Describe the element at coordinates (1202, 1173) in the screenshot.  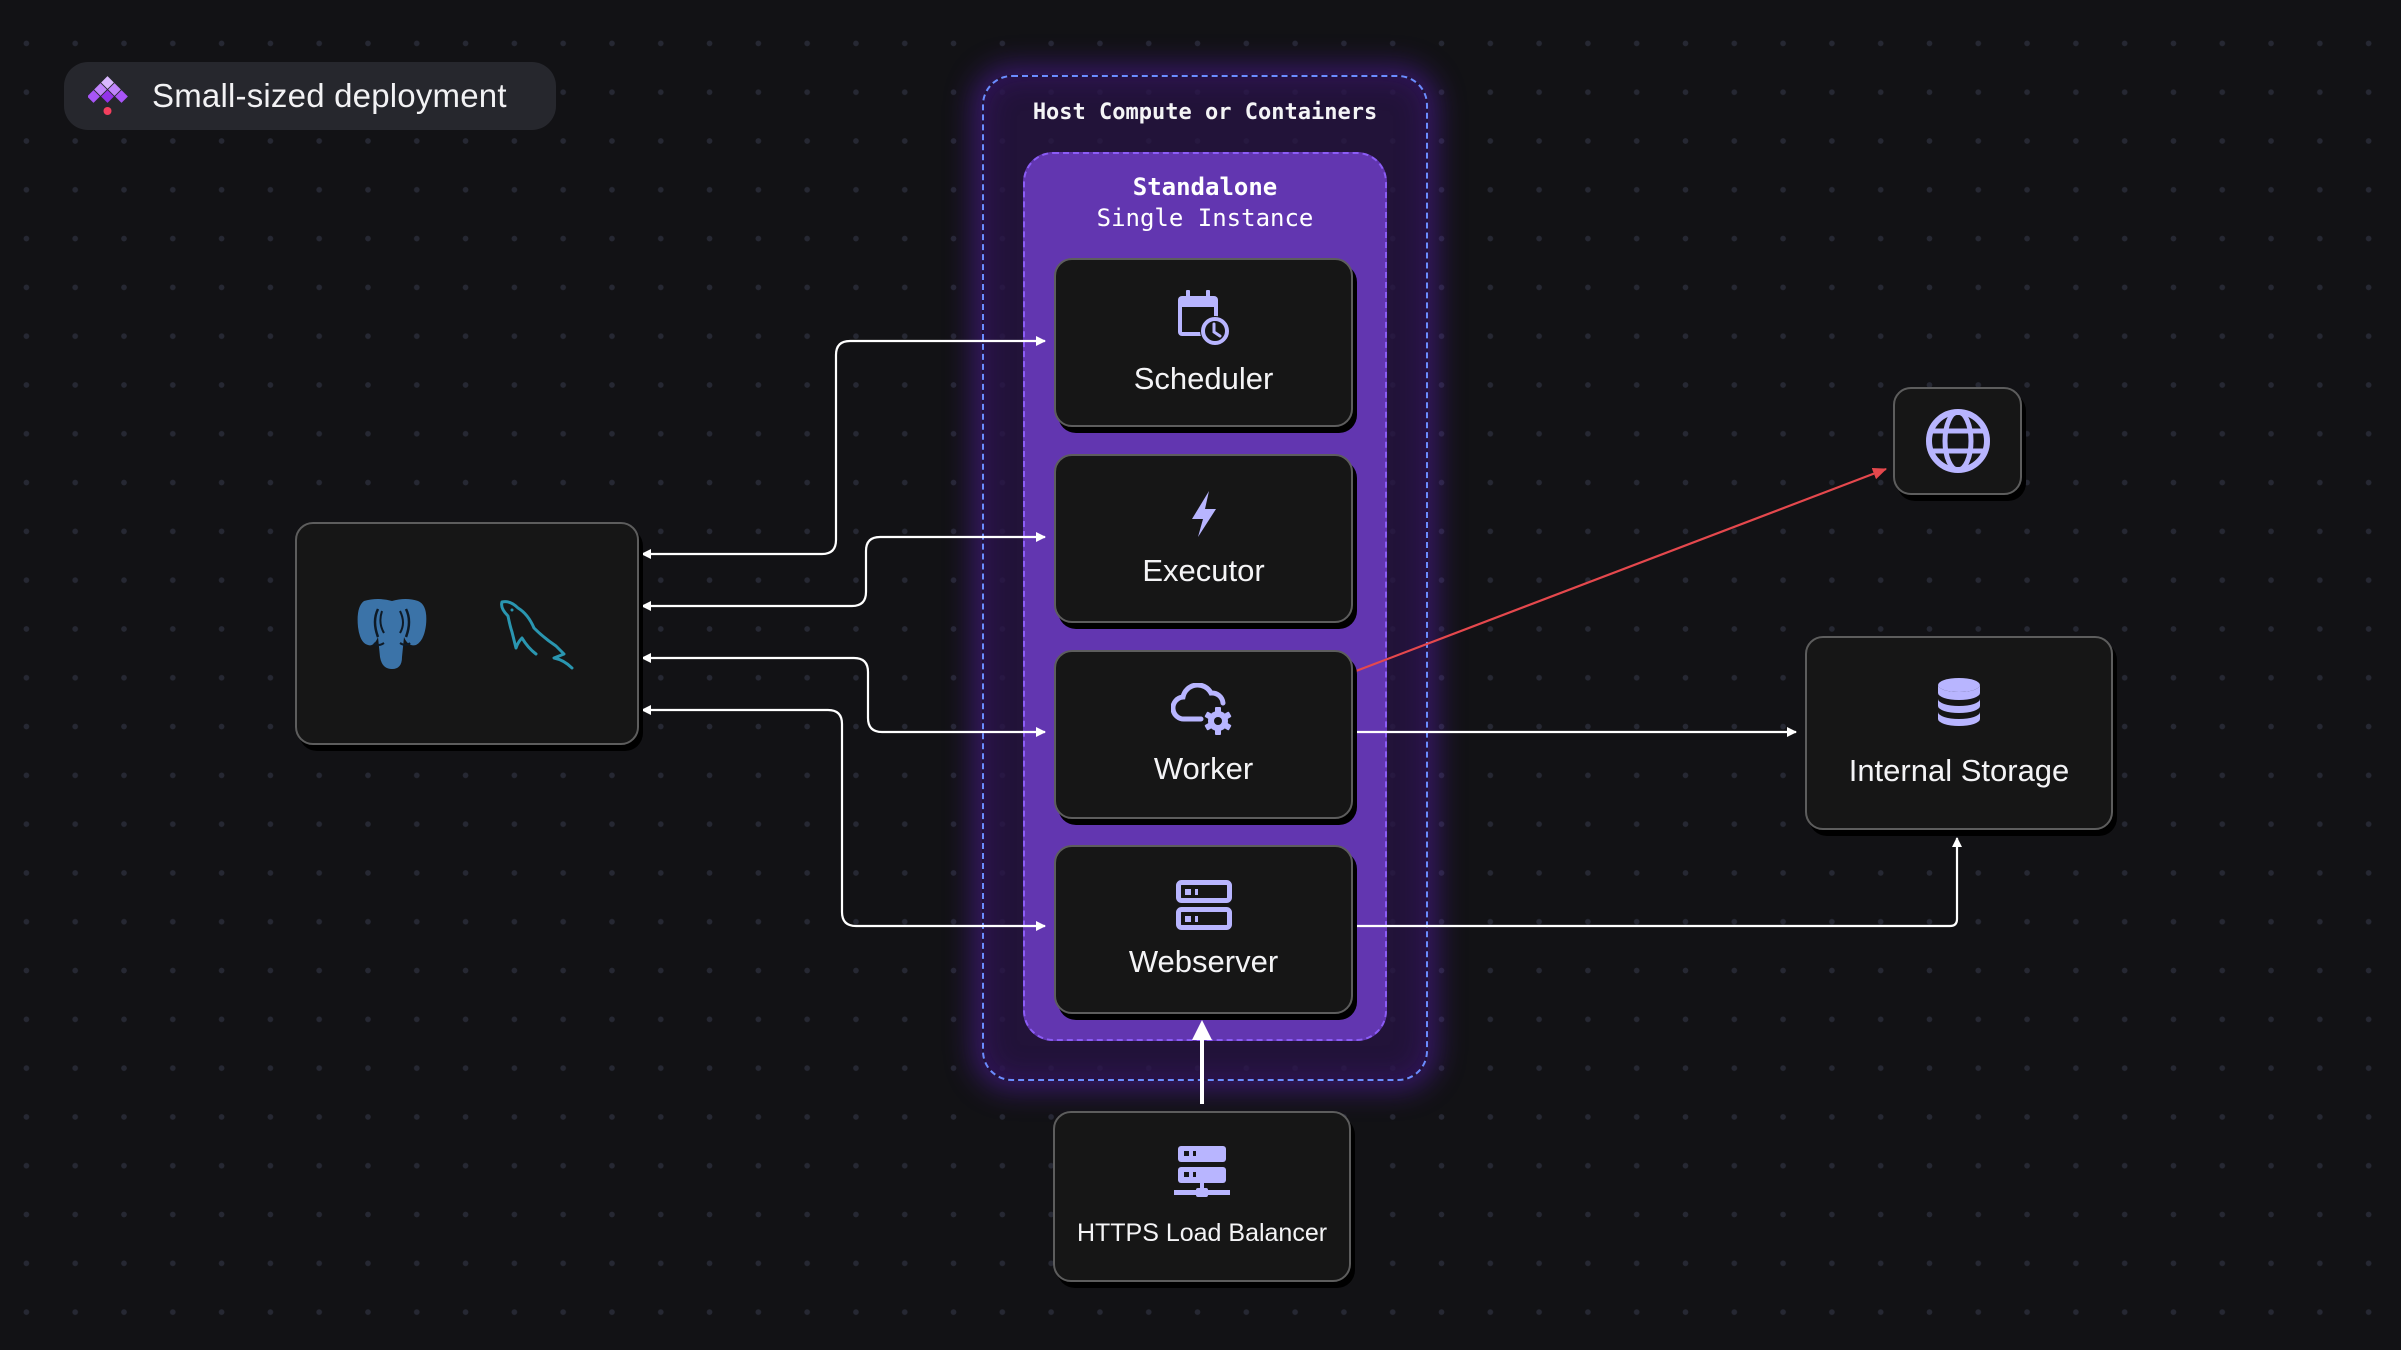
I see `network-server-icon` at that location.